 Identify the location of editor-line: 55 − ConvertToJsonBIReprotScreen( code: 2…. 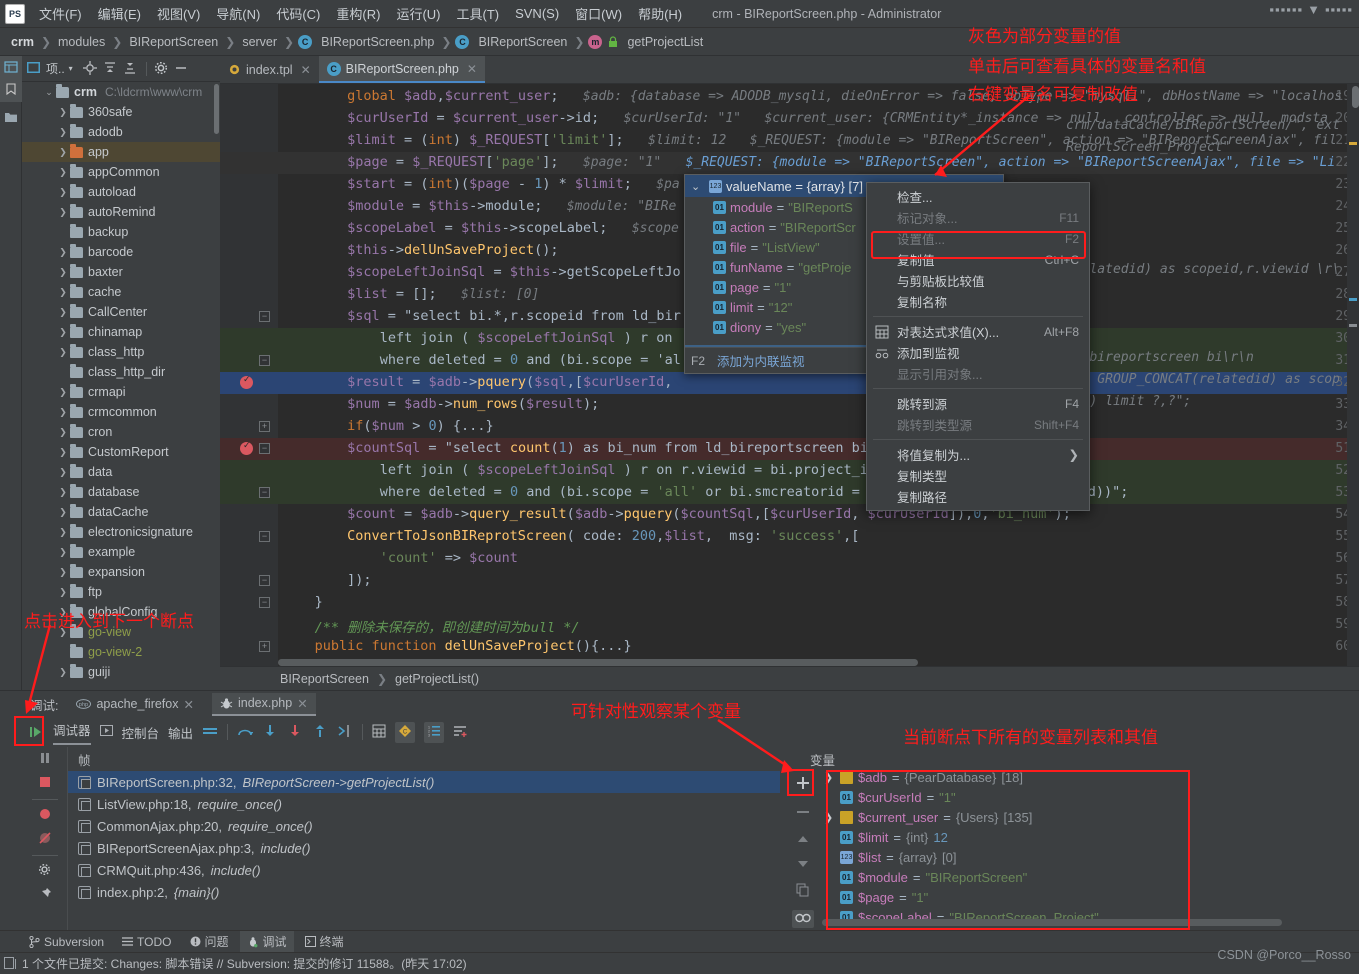
(789, 537).